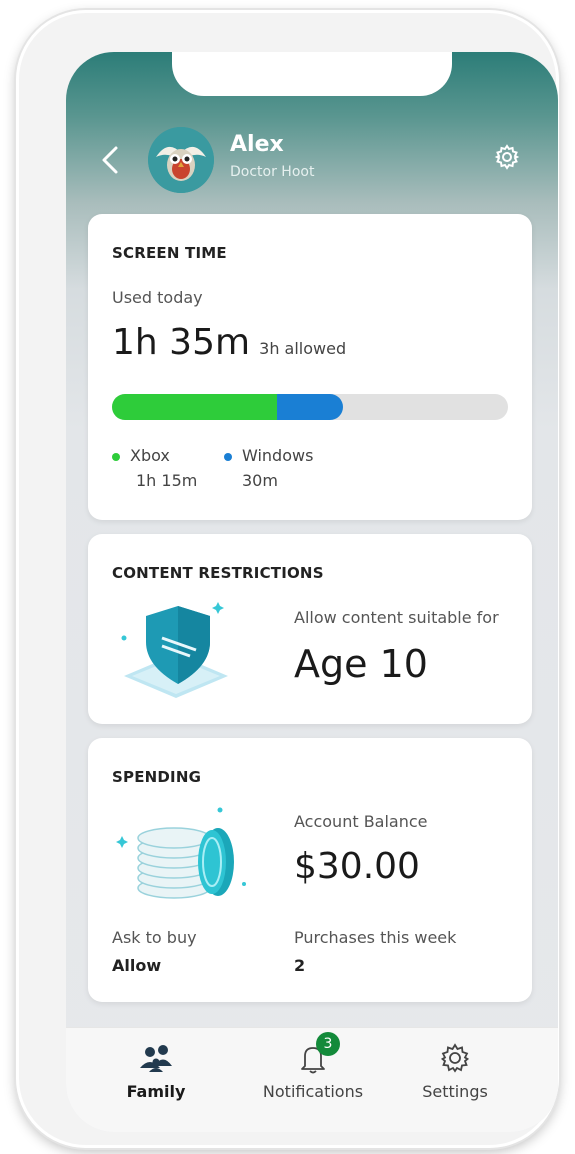 This screenshot has height=1154, width=575. What do you see at coordinates (182, 855) in the screenshot?
I see `coins-icon` at bounding box center [182, 855].